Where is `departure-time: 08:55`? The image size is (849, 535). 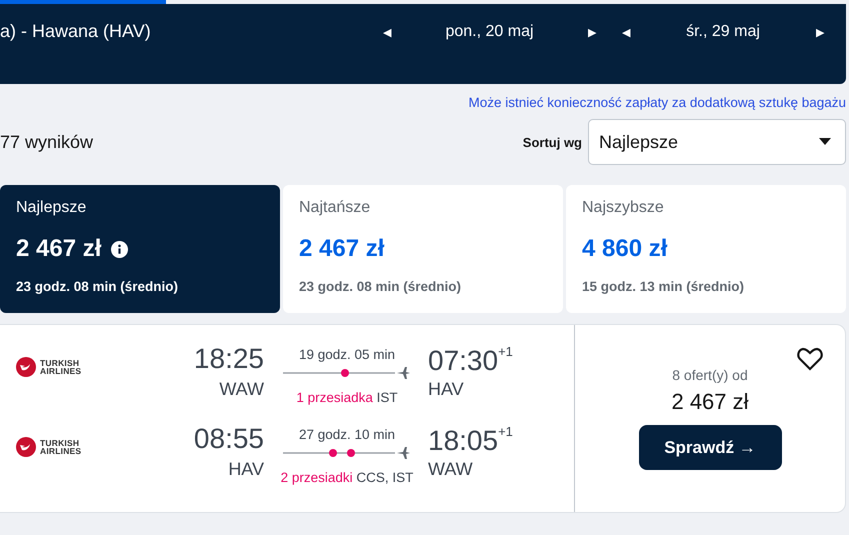
departure-time: 08:55 is located at coordinates (228, 439).